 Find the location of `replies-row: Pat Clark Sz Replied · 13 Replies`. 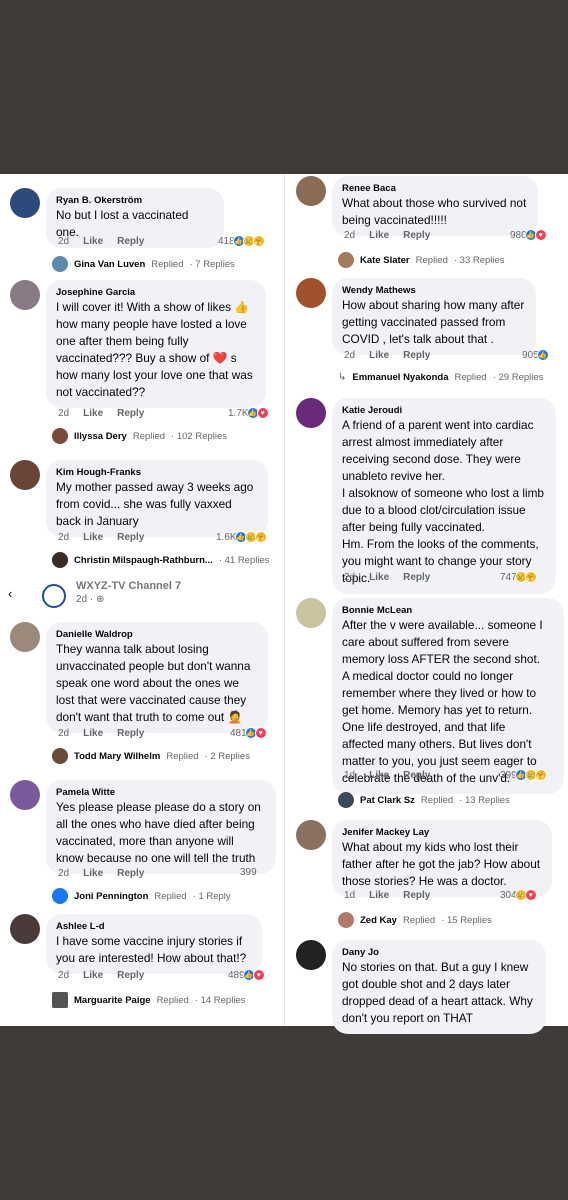

replies-row: Pat Clark Sz Replied · 13 Replies is located at coordinates (424, 800).